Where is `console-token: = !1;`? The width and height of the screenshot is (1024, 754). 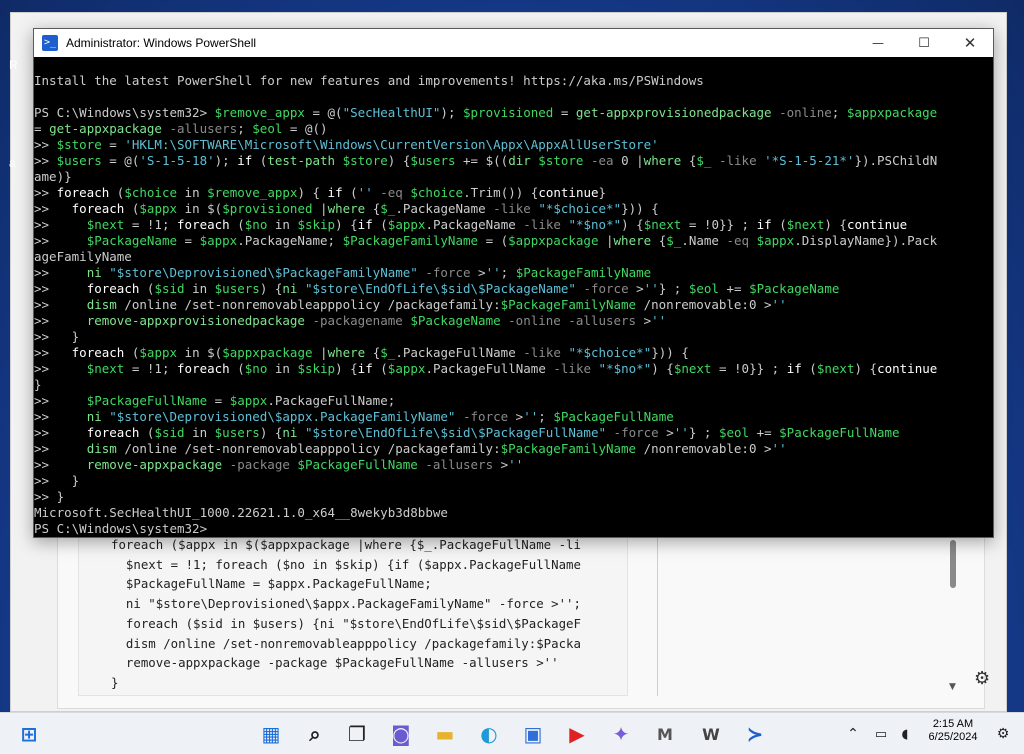
console-token: = !1; is located at coordinates (151, 224).